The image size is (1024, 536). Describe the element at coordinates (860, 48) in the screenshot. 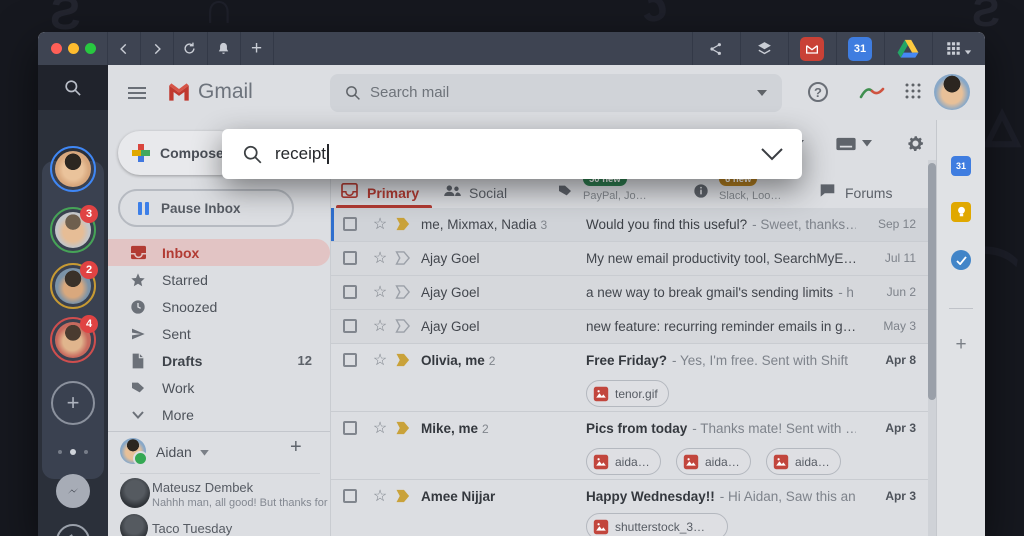

I see `calendar-app-tab: 31` at that location.